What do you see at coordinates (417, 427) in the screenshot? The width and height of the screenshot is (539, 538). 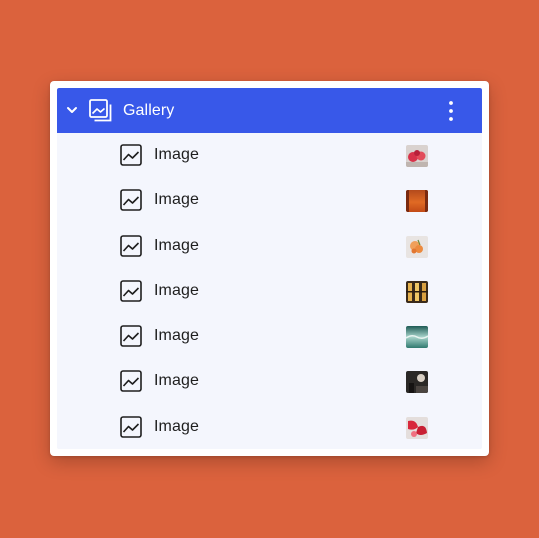 I see `red-petals-thumbnail` at bounding box center [417, 427].